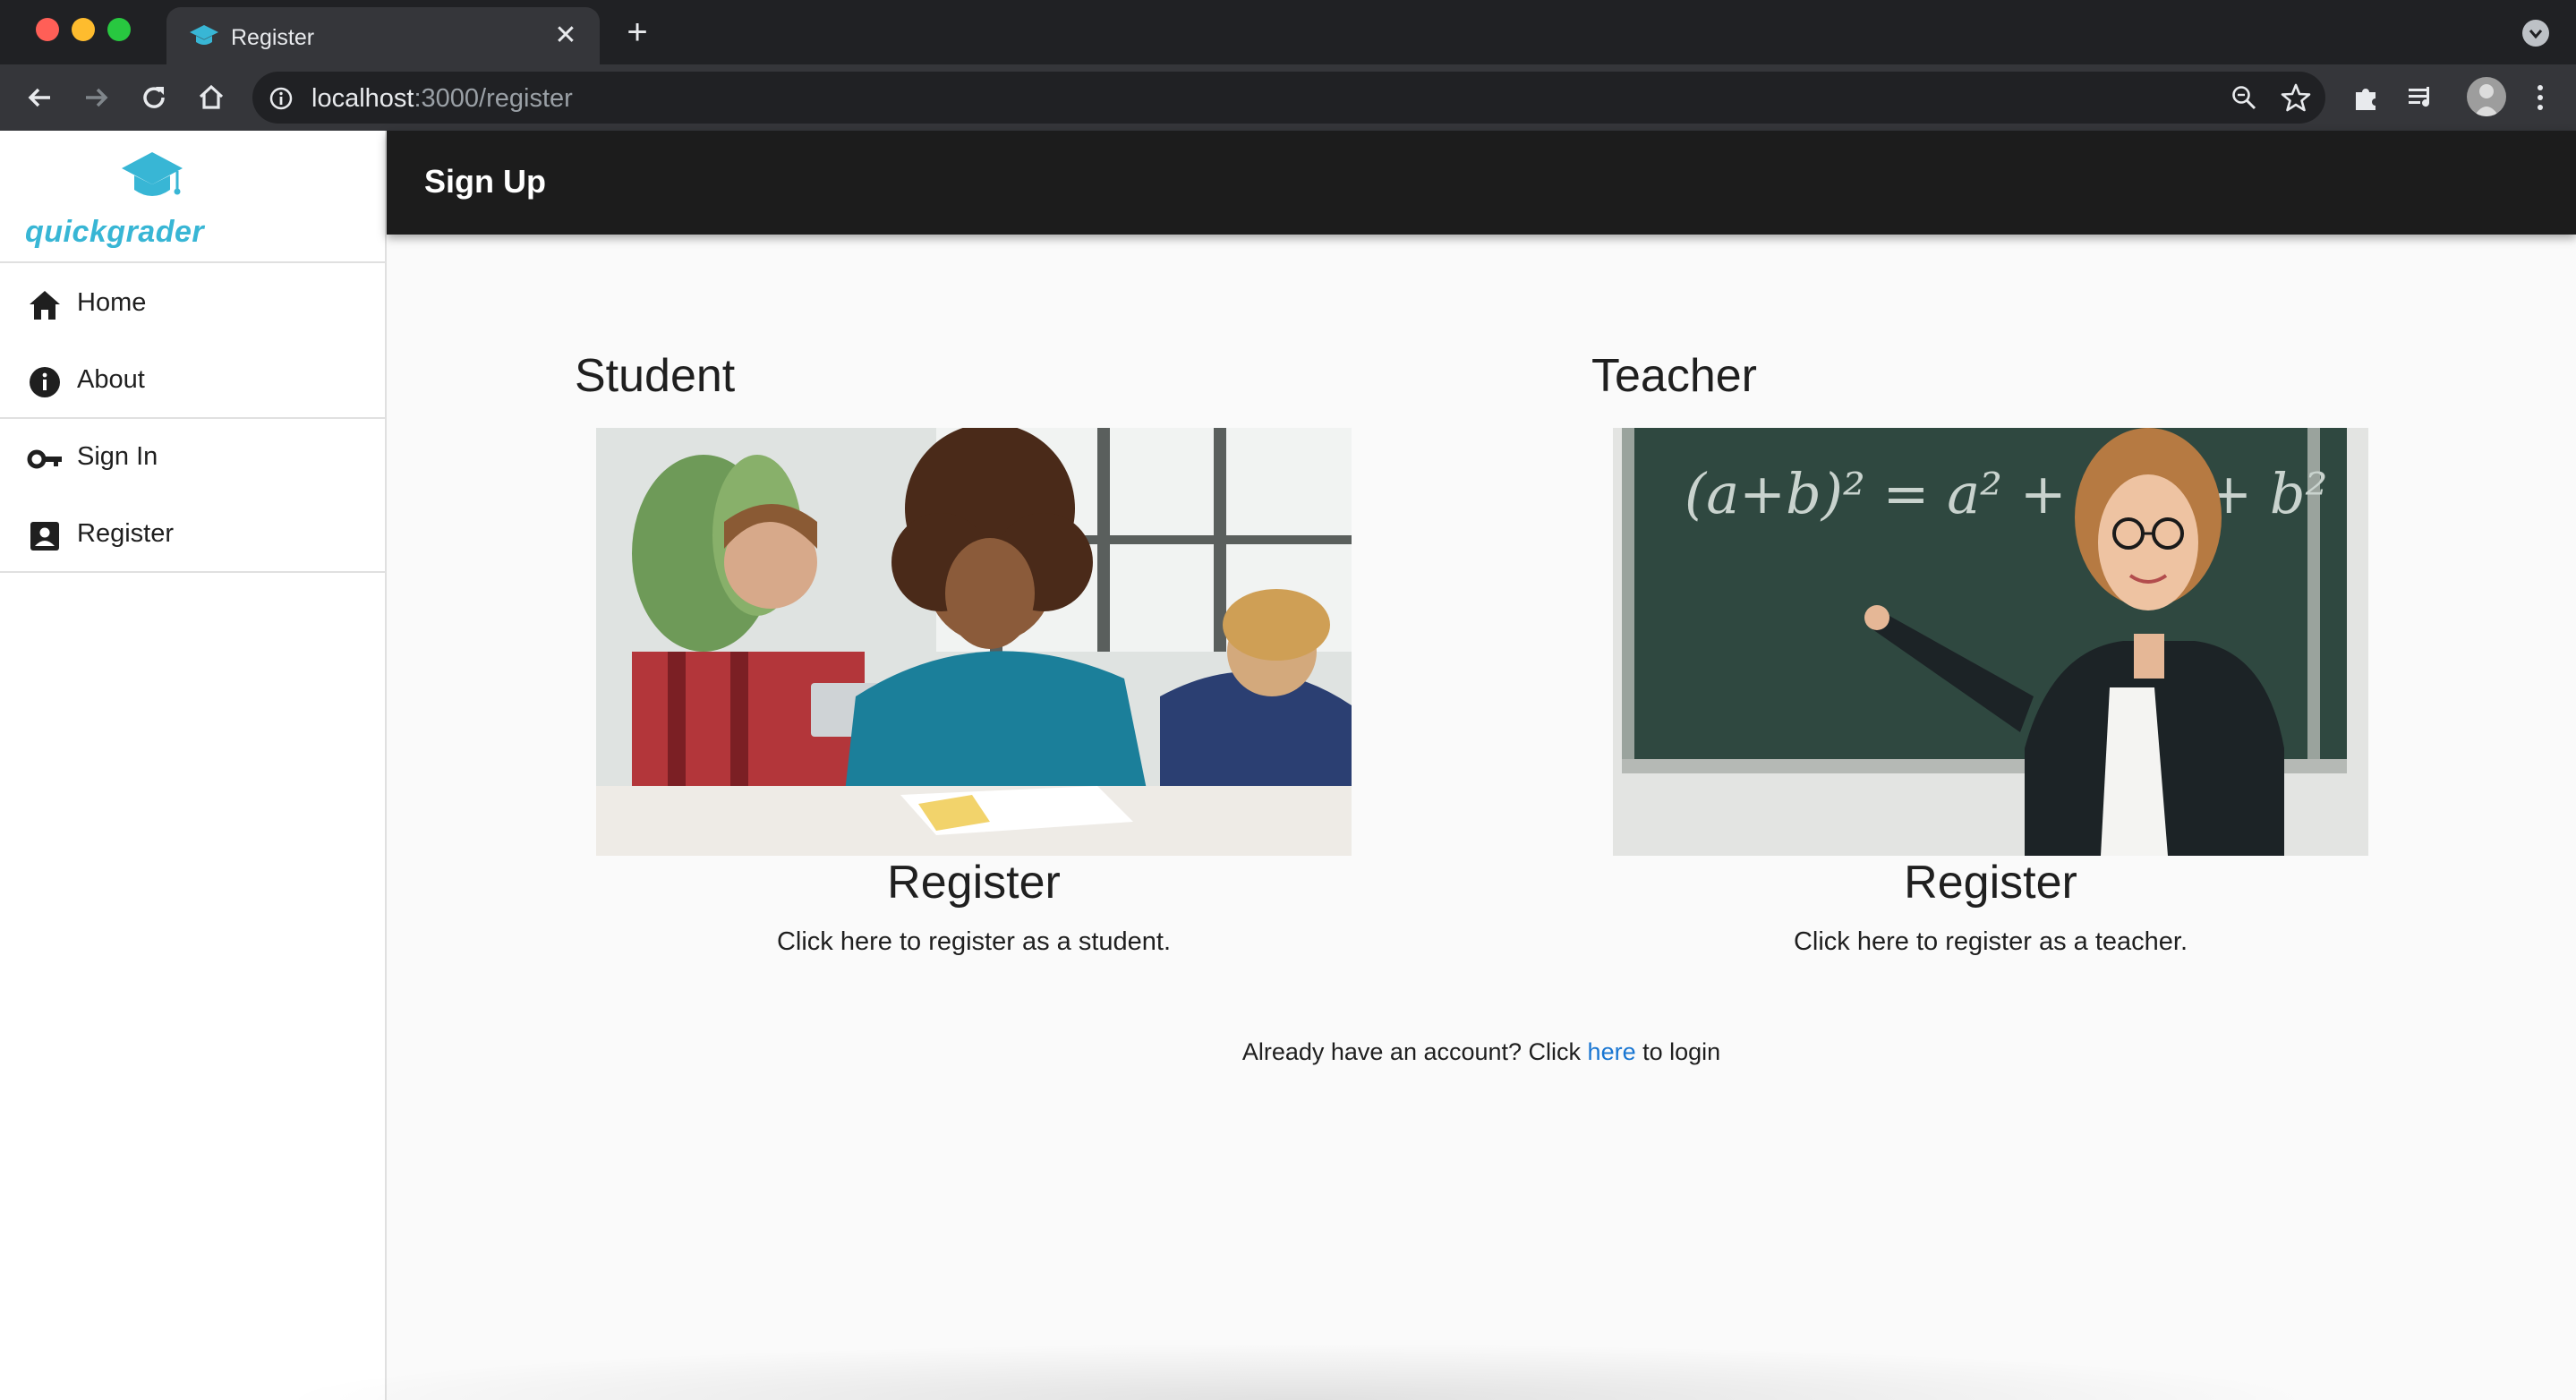 The width and height of the screenshot is (2576, 1400). I want to click on browser-toolbar: localhost:3000/register, so click(1288, 97).